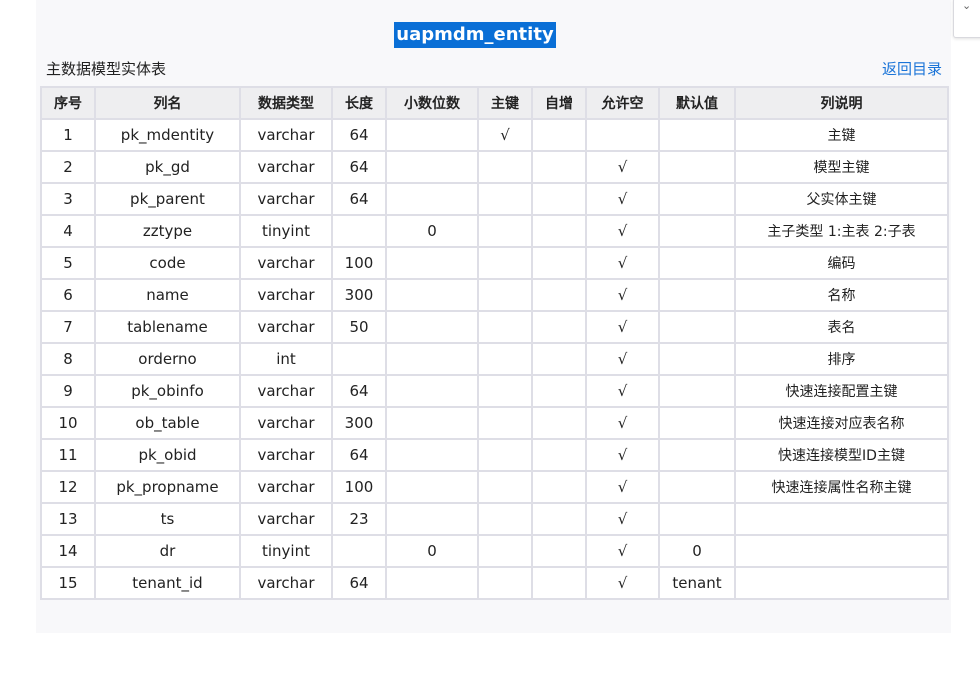 This screenshot has height=677, width=980. What do you see at coordinates (912, 68) in the screenshot?
I see `back-to-index-link: 返回目录` at bounding box center [912, 68].